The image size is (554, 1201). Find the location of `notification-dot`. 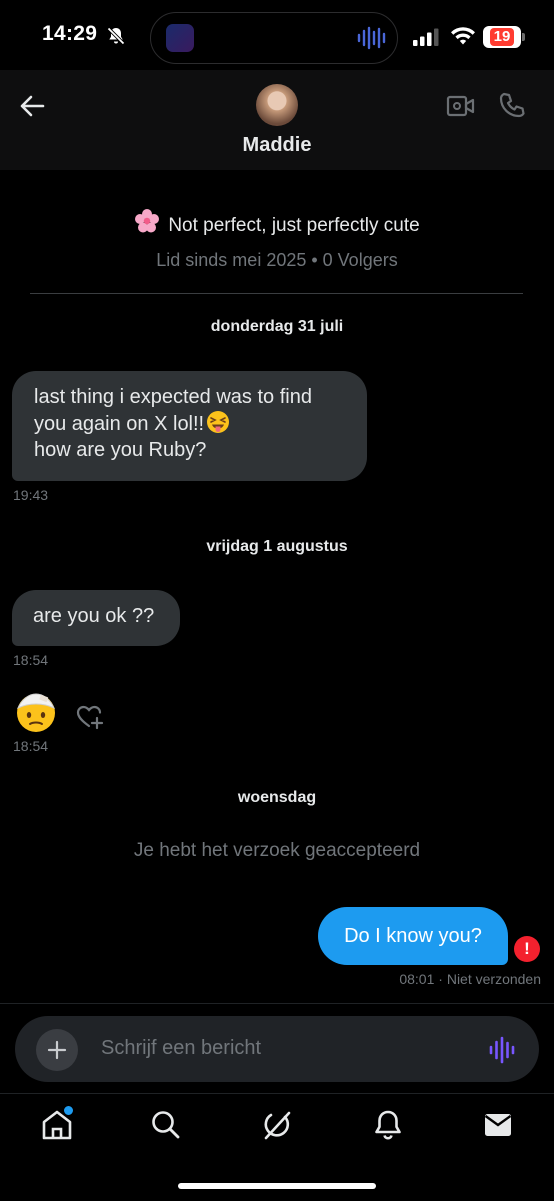

notification-dot is located at coordinates (68, 1110).